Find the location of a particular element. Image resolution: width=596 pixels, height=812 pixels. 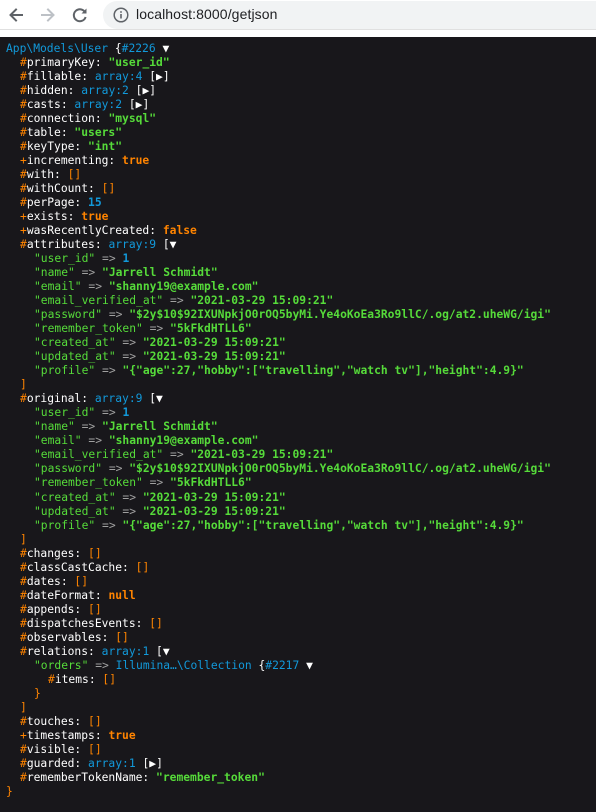

dump-line: #withCount: [] is located at coordinates (301, 189).